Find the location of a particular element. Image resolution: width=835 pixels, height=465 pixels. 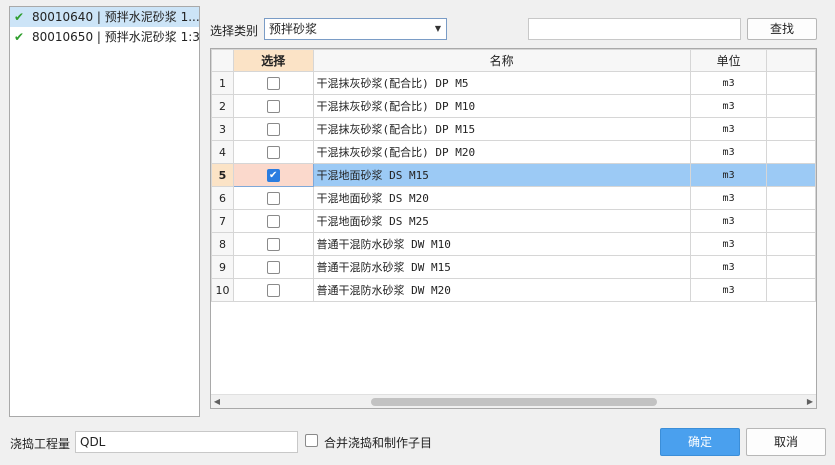

table-row: 1 干混抹灰砂浆(配合比) DP M5 m3 is located at coordinates (513, 83).